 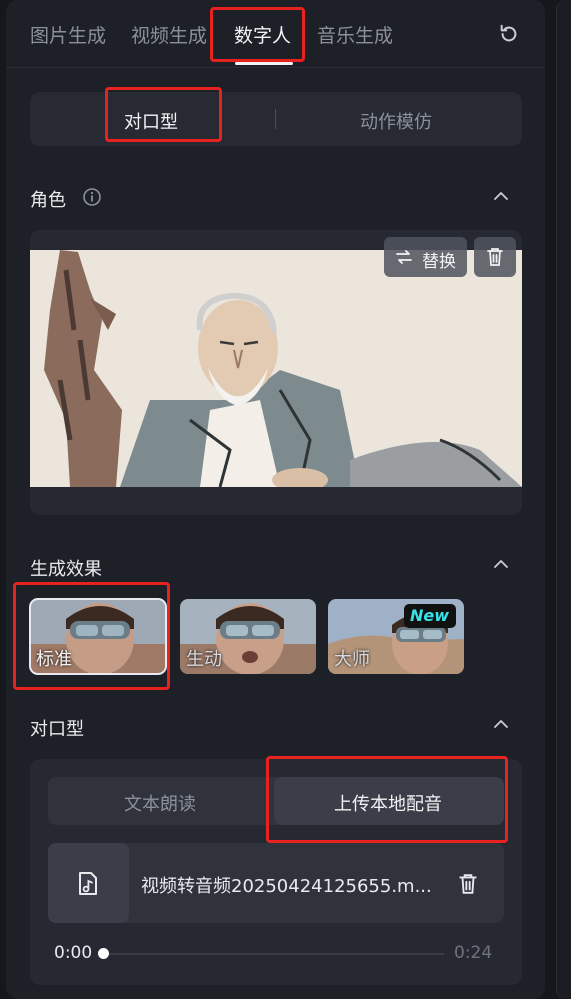 I want to click on mode-tab-motion-mimic: 动作模仿, so click(x=396, y=121).